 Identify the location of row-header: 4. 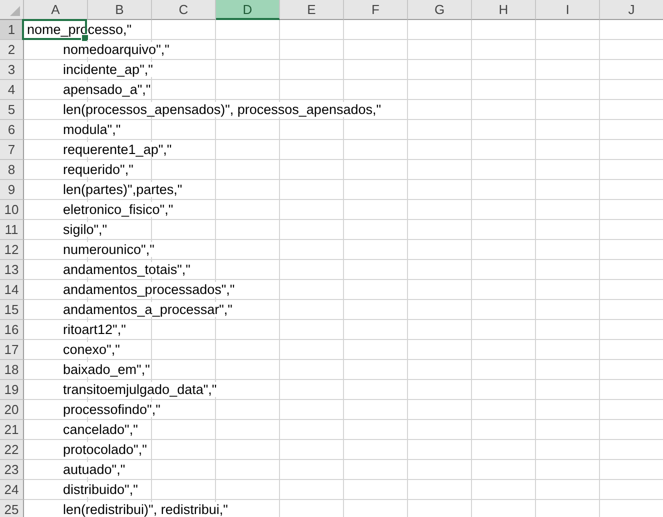
(12, 90).